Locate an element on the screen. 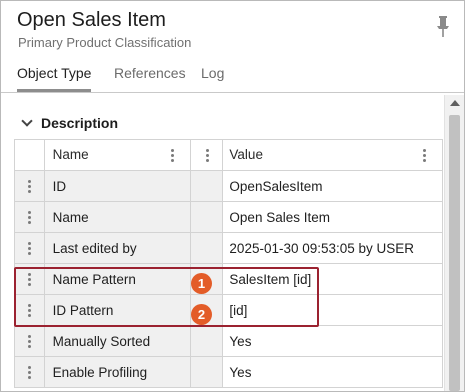 The width and height of the screenshot is (465, 392). row-name: Name Pattern is located at coordinates (117, 279).